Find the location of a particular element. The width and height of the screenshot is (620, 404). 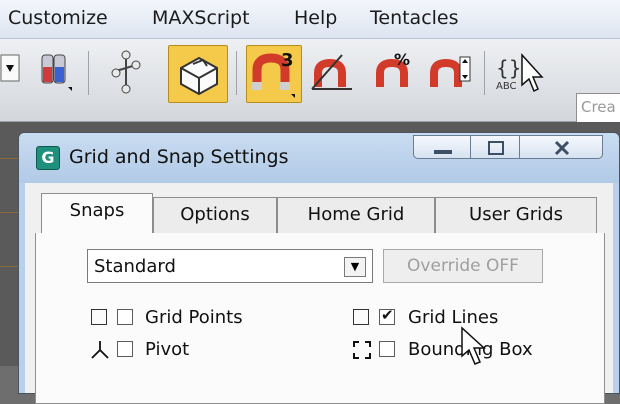

pivot-snap-icon is located at coordinates (100, 350).